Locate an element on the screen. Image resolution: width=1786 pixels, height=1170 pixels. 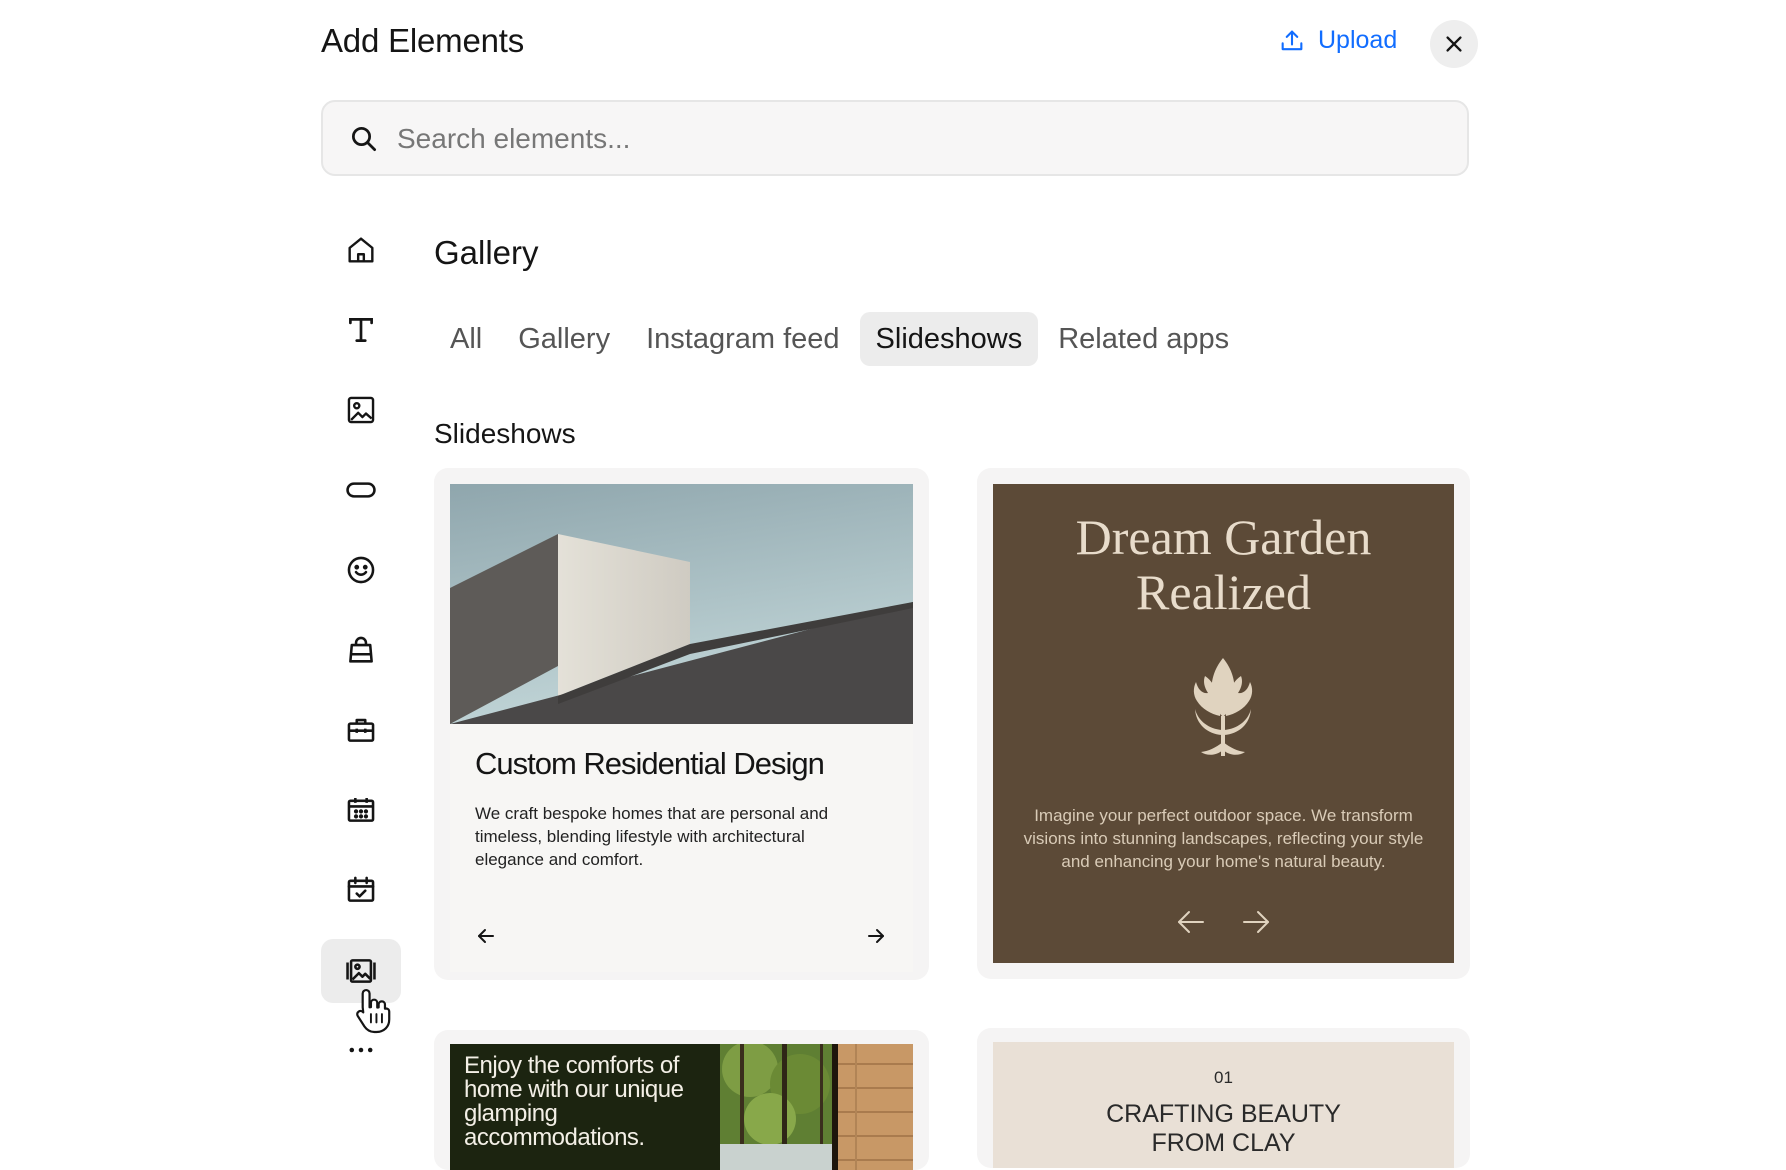
text-icon is located at coordinates (361, 330).